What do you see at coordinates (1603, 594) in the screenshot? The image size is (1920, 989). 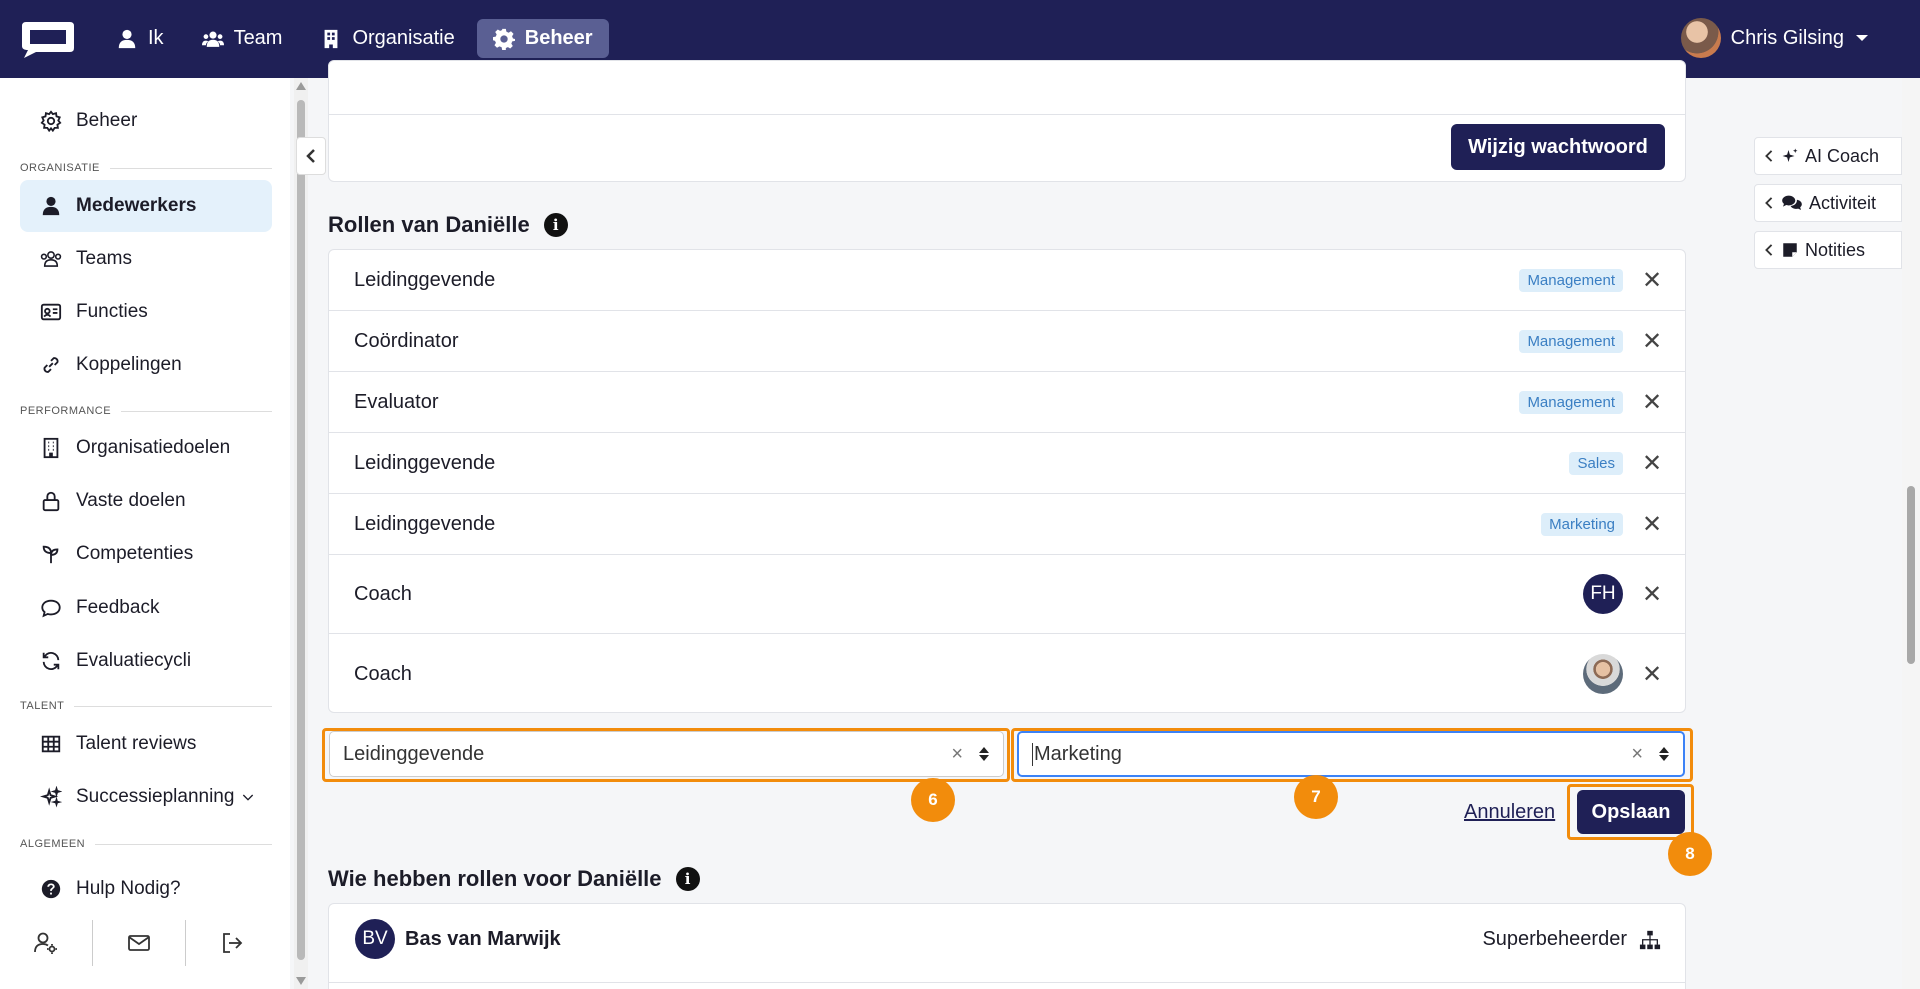 I see `avatar: FH` at bounding box center [1603, 594].